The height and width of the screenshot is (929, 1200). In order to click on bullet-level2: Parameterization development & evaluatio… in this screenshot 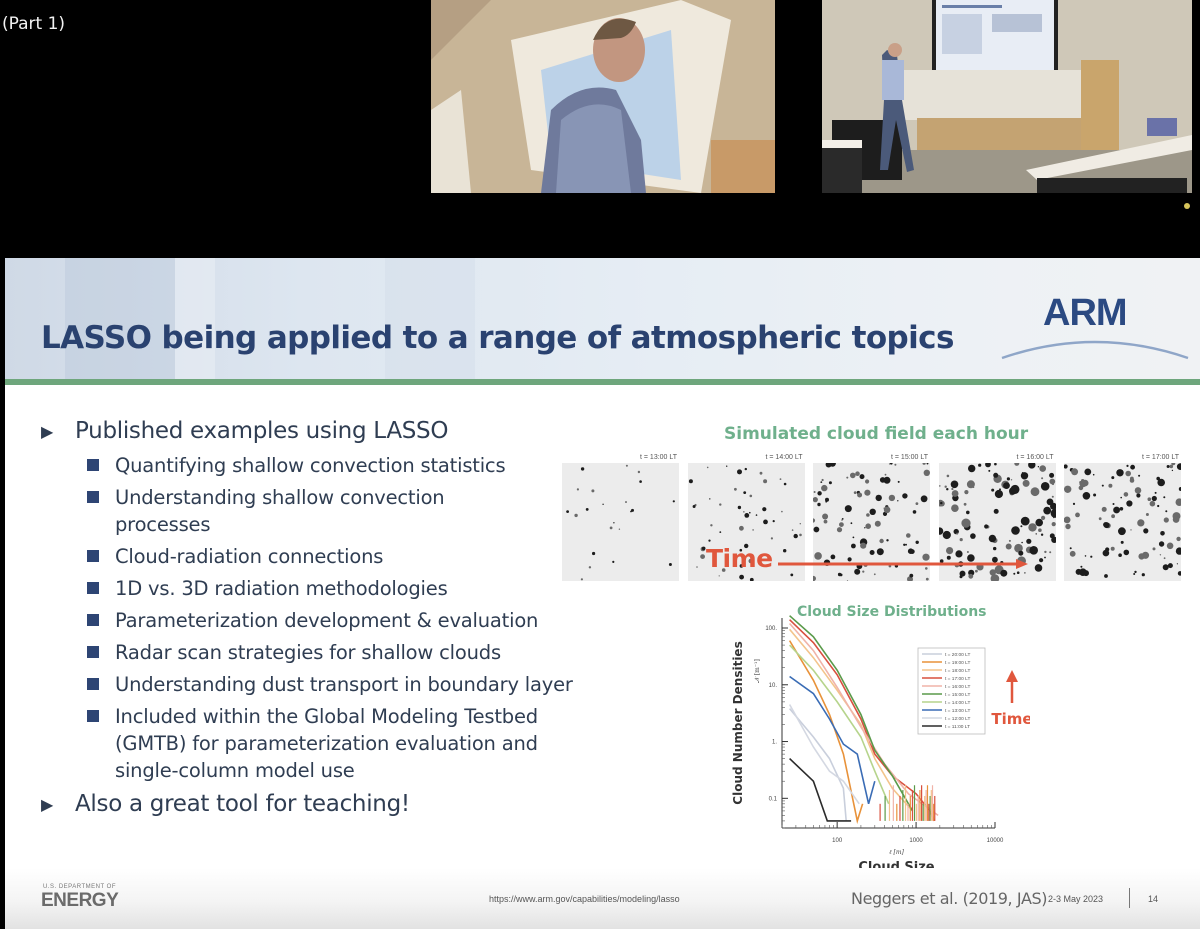, I will do `click(348, 620)`.